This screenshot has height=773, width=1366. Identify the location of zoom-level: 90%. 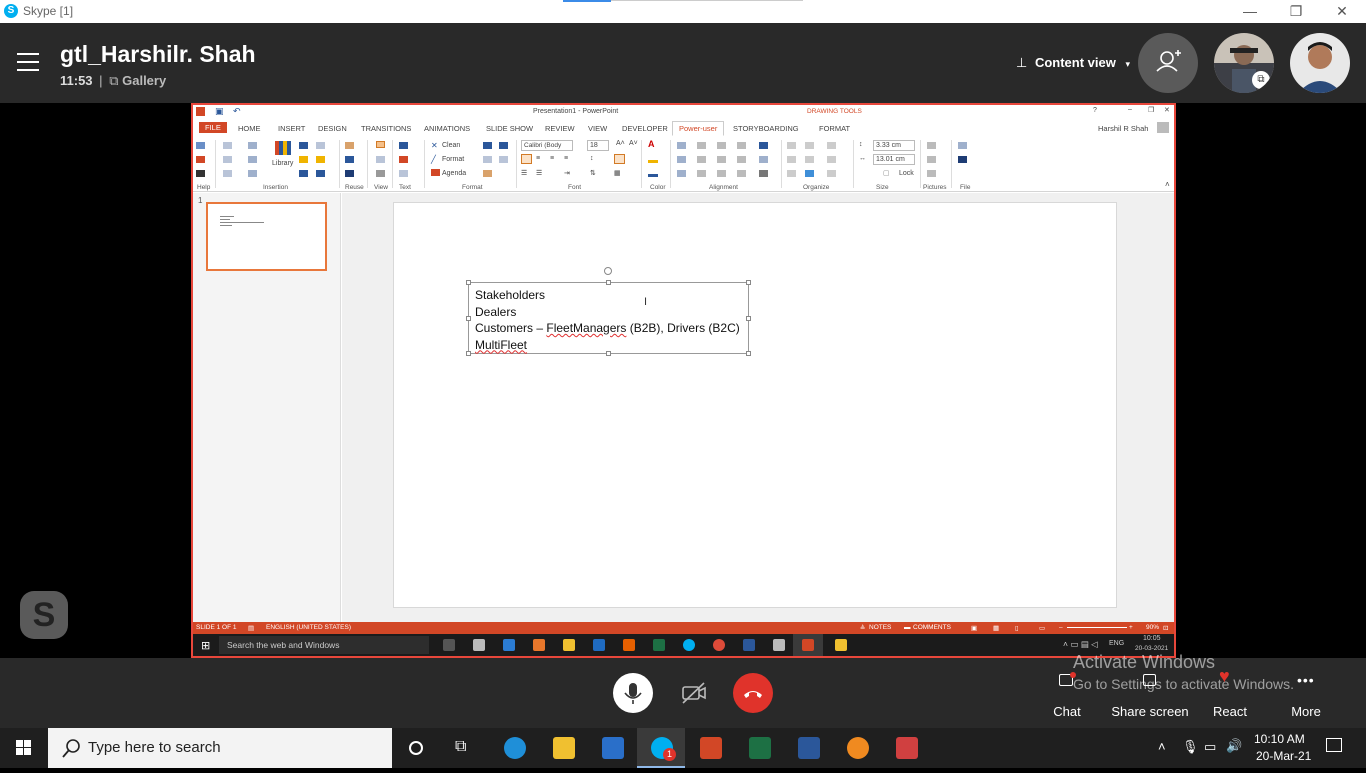
(1152, 627).